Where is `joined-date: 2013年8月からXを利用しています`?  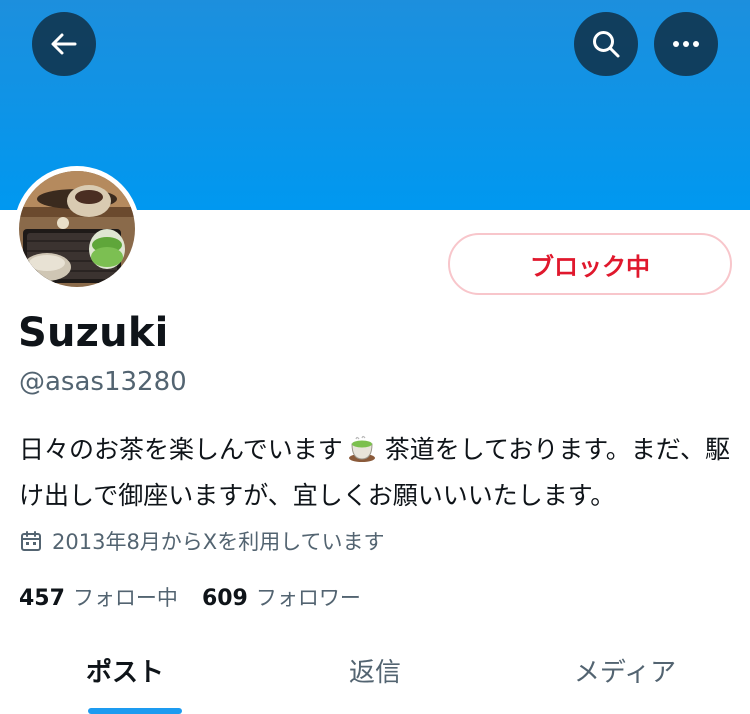
joined-date: 2013年8月からXを利用しています is located at coordinates (202, 541).